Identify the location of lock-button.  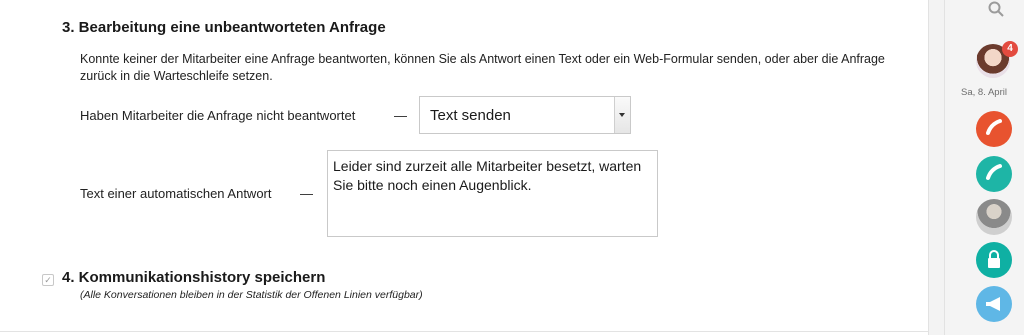
(994, 260).